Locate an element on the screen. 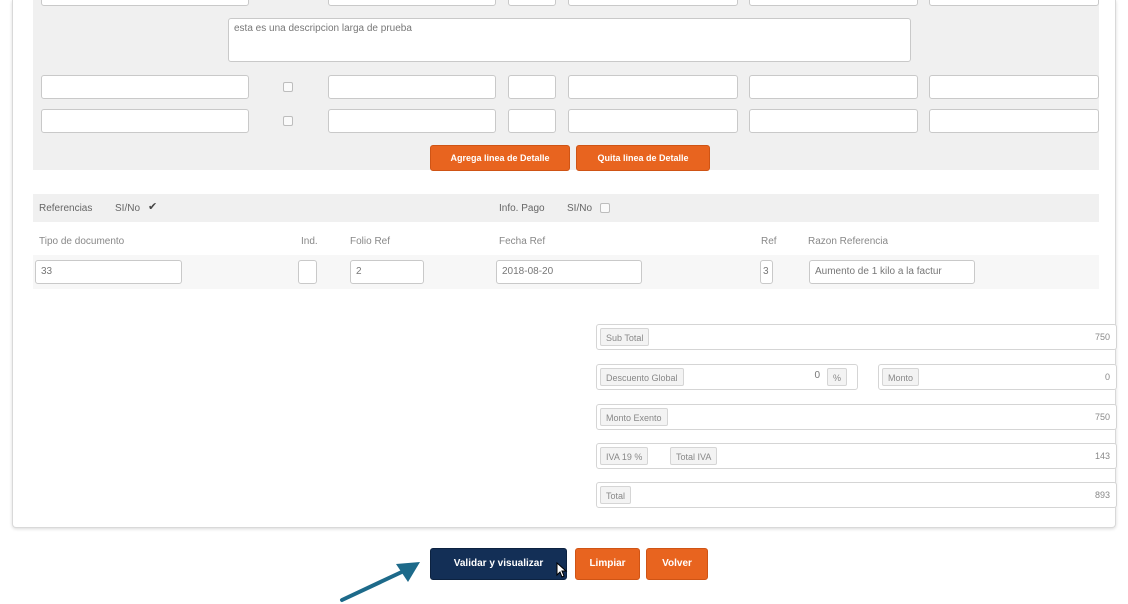 Image resolution: width=1128 pixels, height=604 pixels. references-check-icon: ✔ is located at coordinates (152, 206).